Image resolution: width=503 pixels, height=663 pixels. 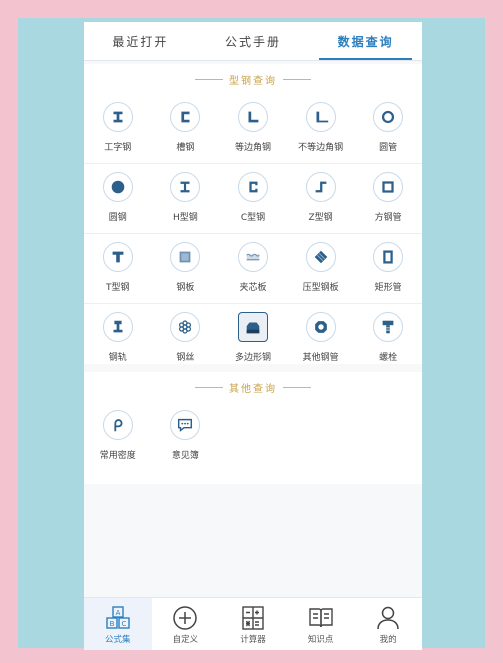 What do you see at coordinates (117, 425) in the screenshot?
I see `density-icon` at bounding box center [117, 425].